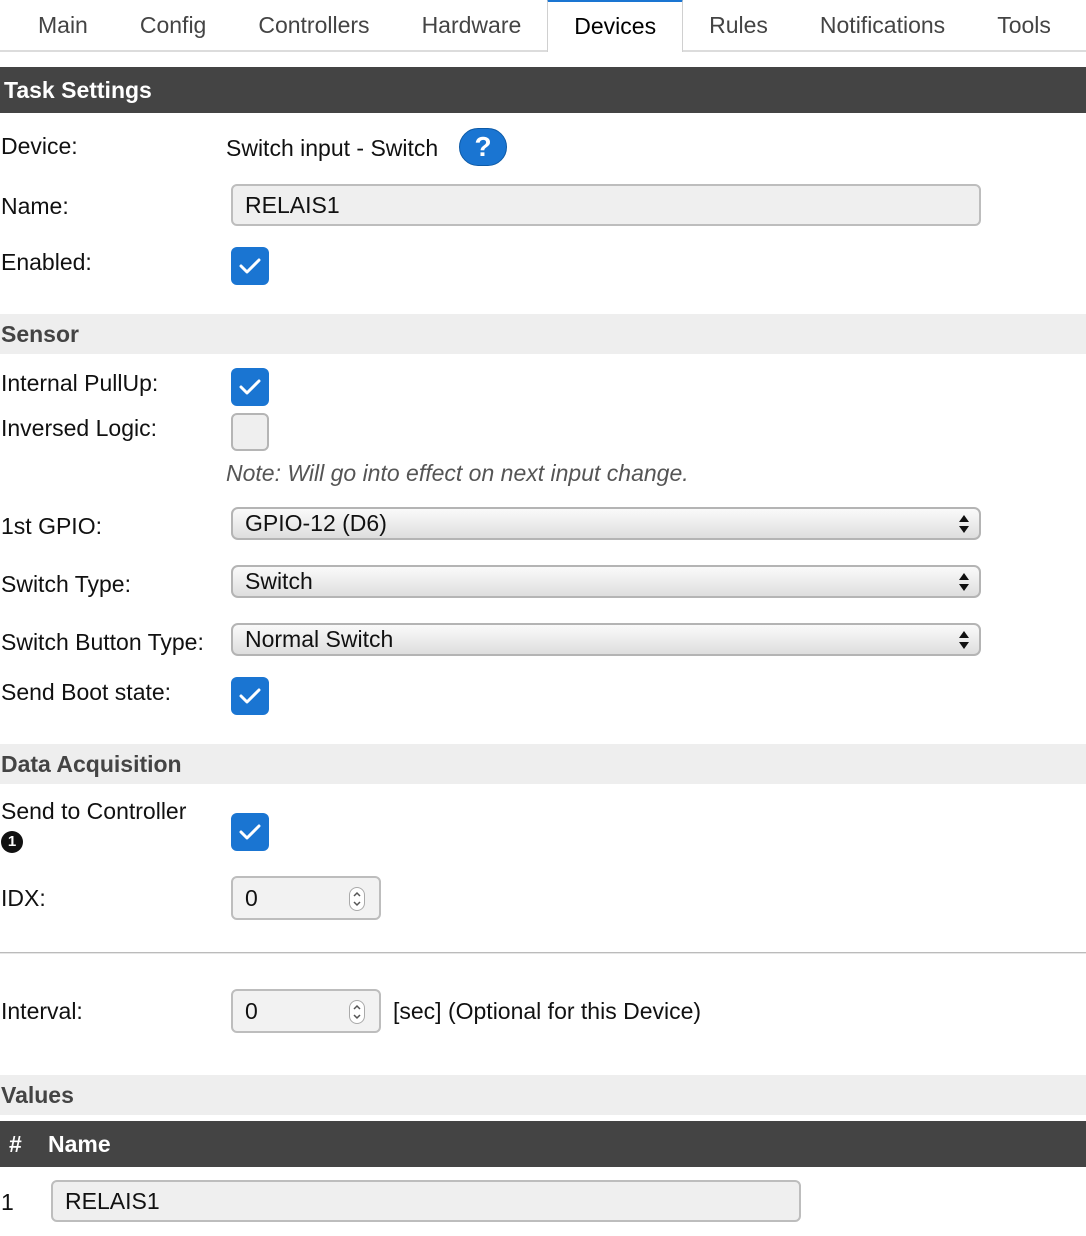 Image resolution: width=1086 pixels, height=1236 pixels. What do you see at coordinates (483, 147) in the screenshot?
I see `help-icon: ?` at bounding box center [483, 147].